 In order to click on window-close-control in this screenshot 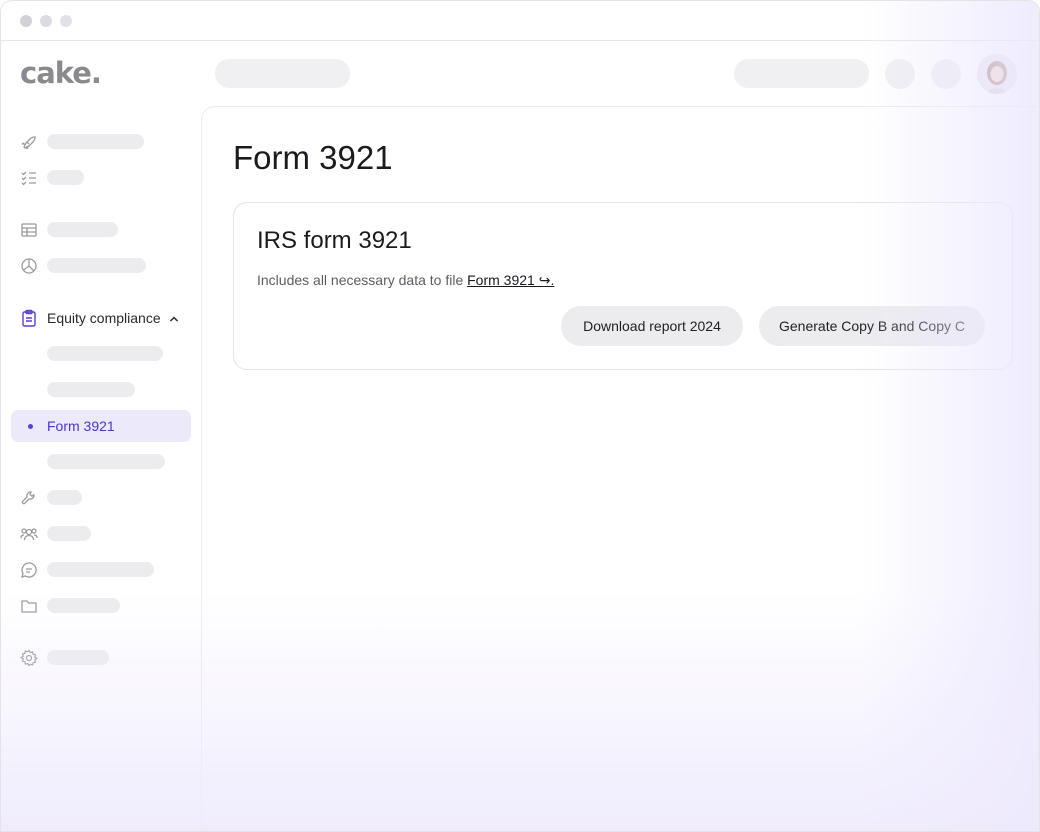, I will do `click(26, 21)`.